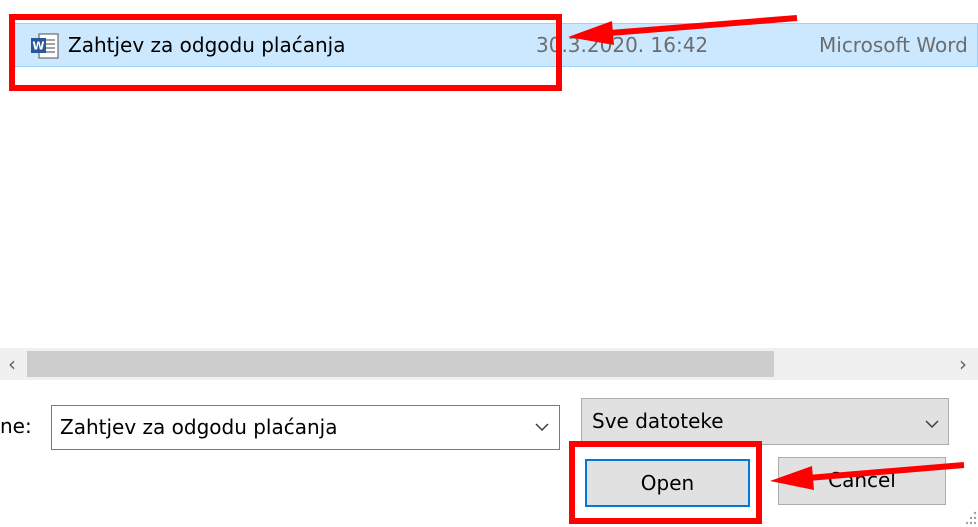 Image resolution: width=978 pixels, height=527 pixels. Describe the element at coordinates (285, 52) in the screenshot. I see `annotation-box-file` at that location.